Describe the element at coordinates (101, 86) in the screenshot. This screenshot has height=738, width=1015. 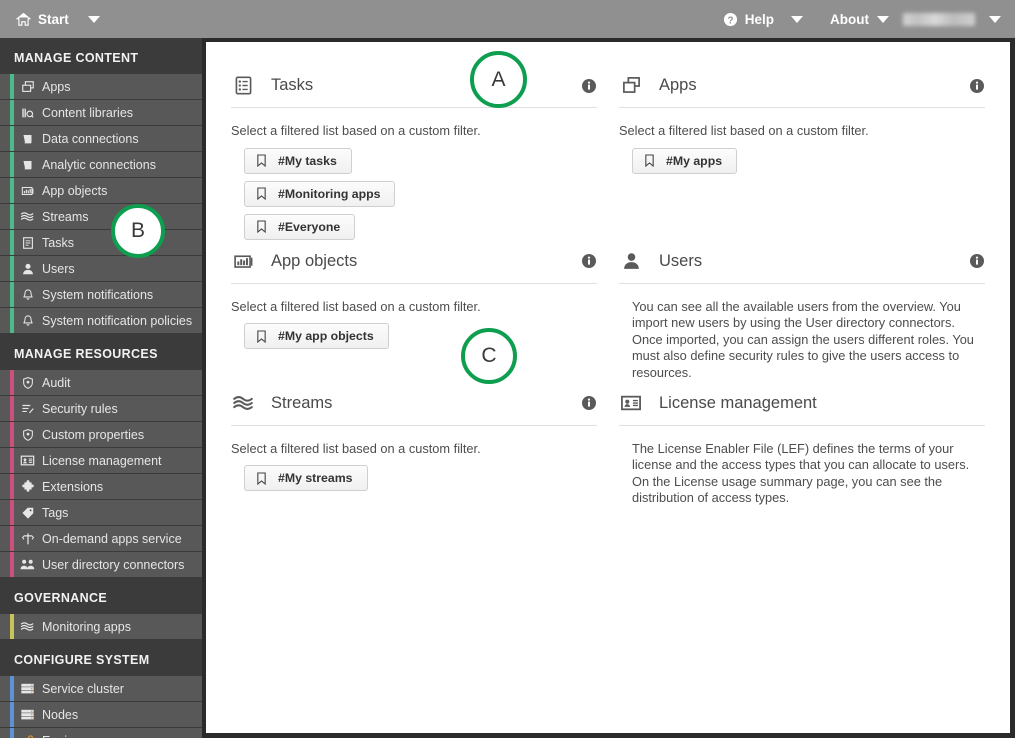
I see `sidebar-item-apps: Apps` at that location.